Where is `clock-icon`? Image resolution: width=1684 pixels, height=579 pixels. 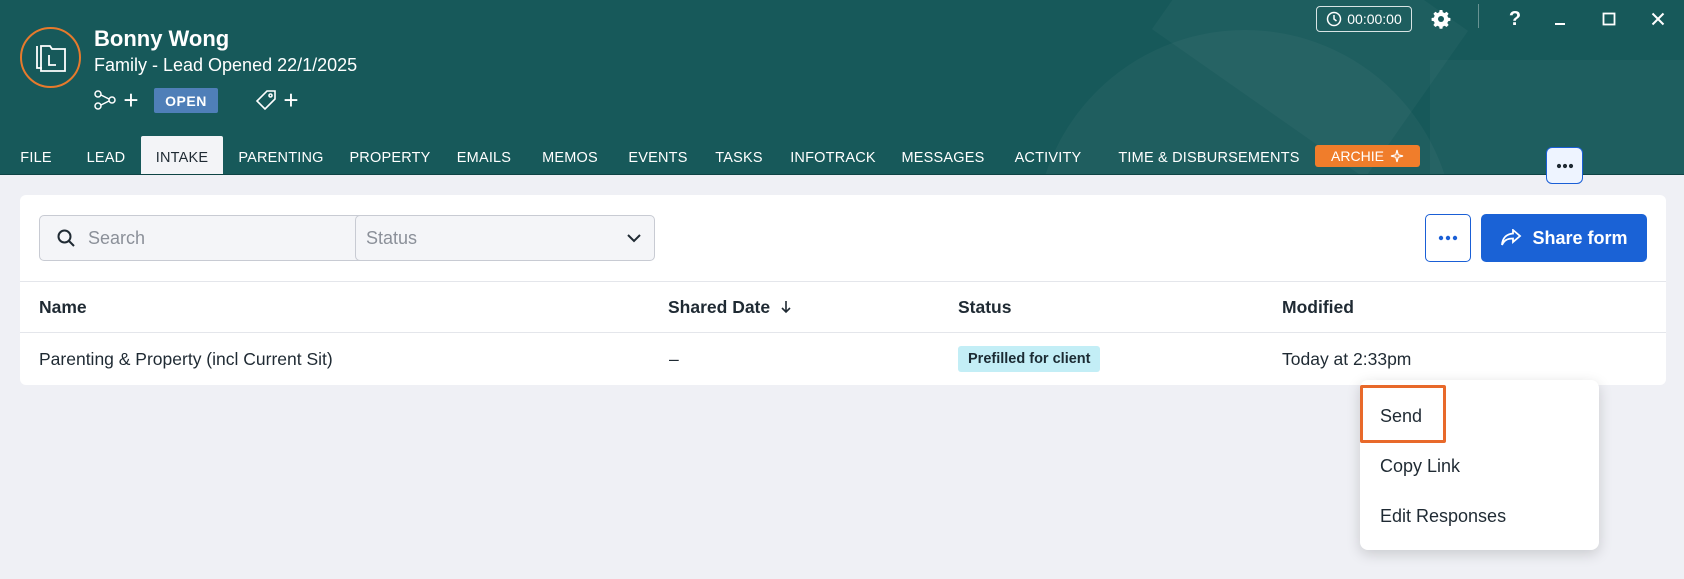
clock-icon is located at coordinates (1334, 19).